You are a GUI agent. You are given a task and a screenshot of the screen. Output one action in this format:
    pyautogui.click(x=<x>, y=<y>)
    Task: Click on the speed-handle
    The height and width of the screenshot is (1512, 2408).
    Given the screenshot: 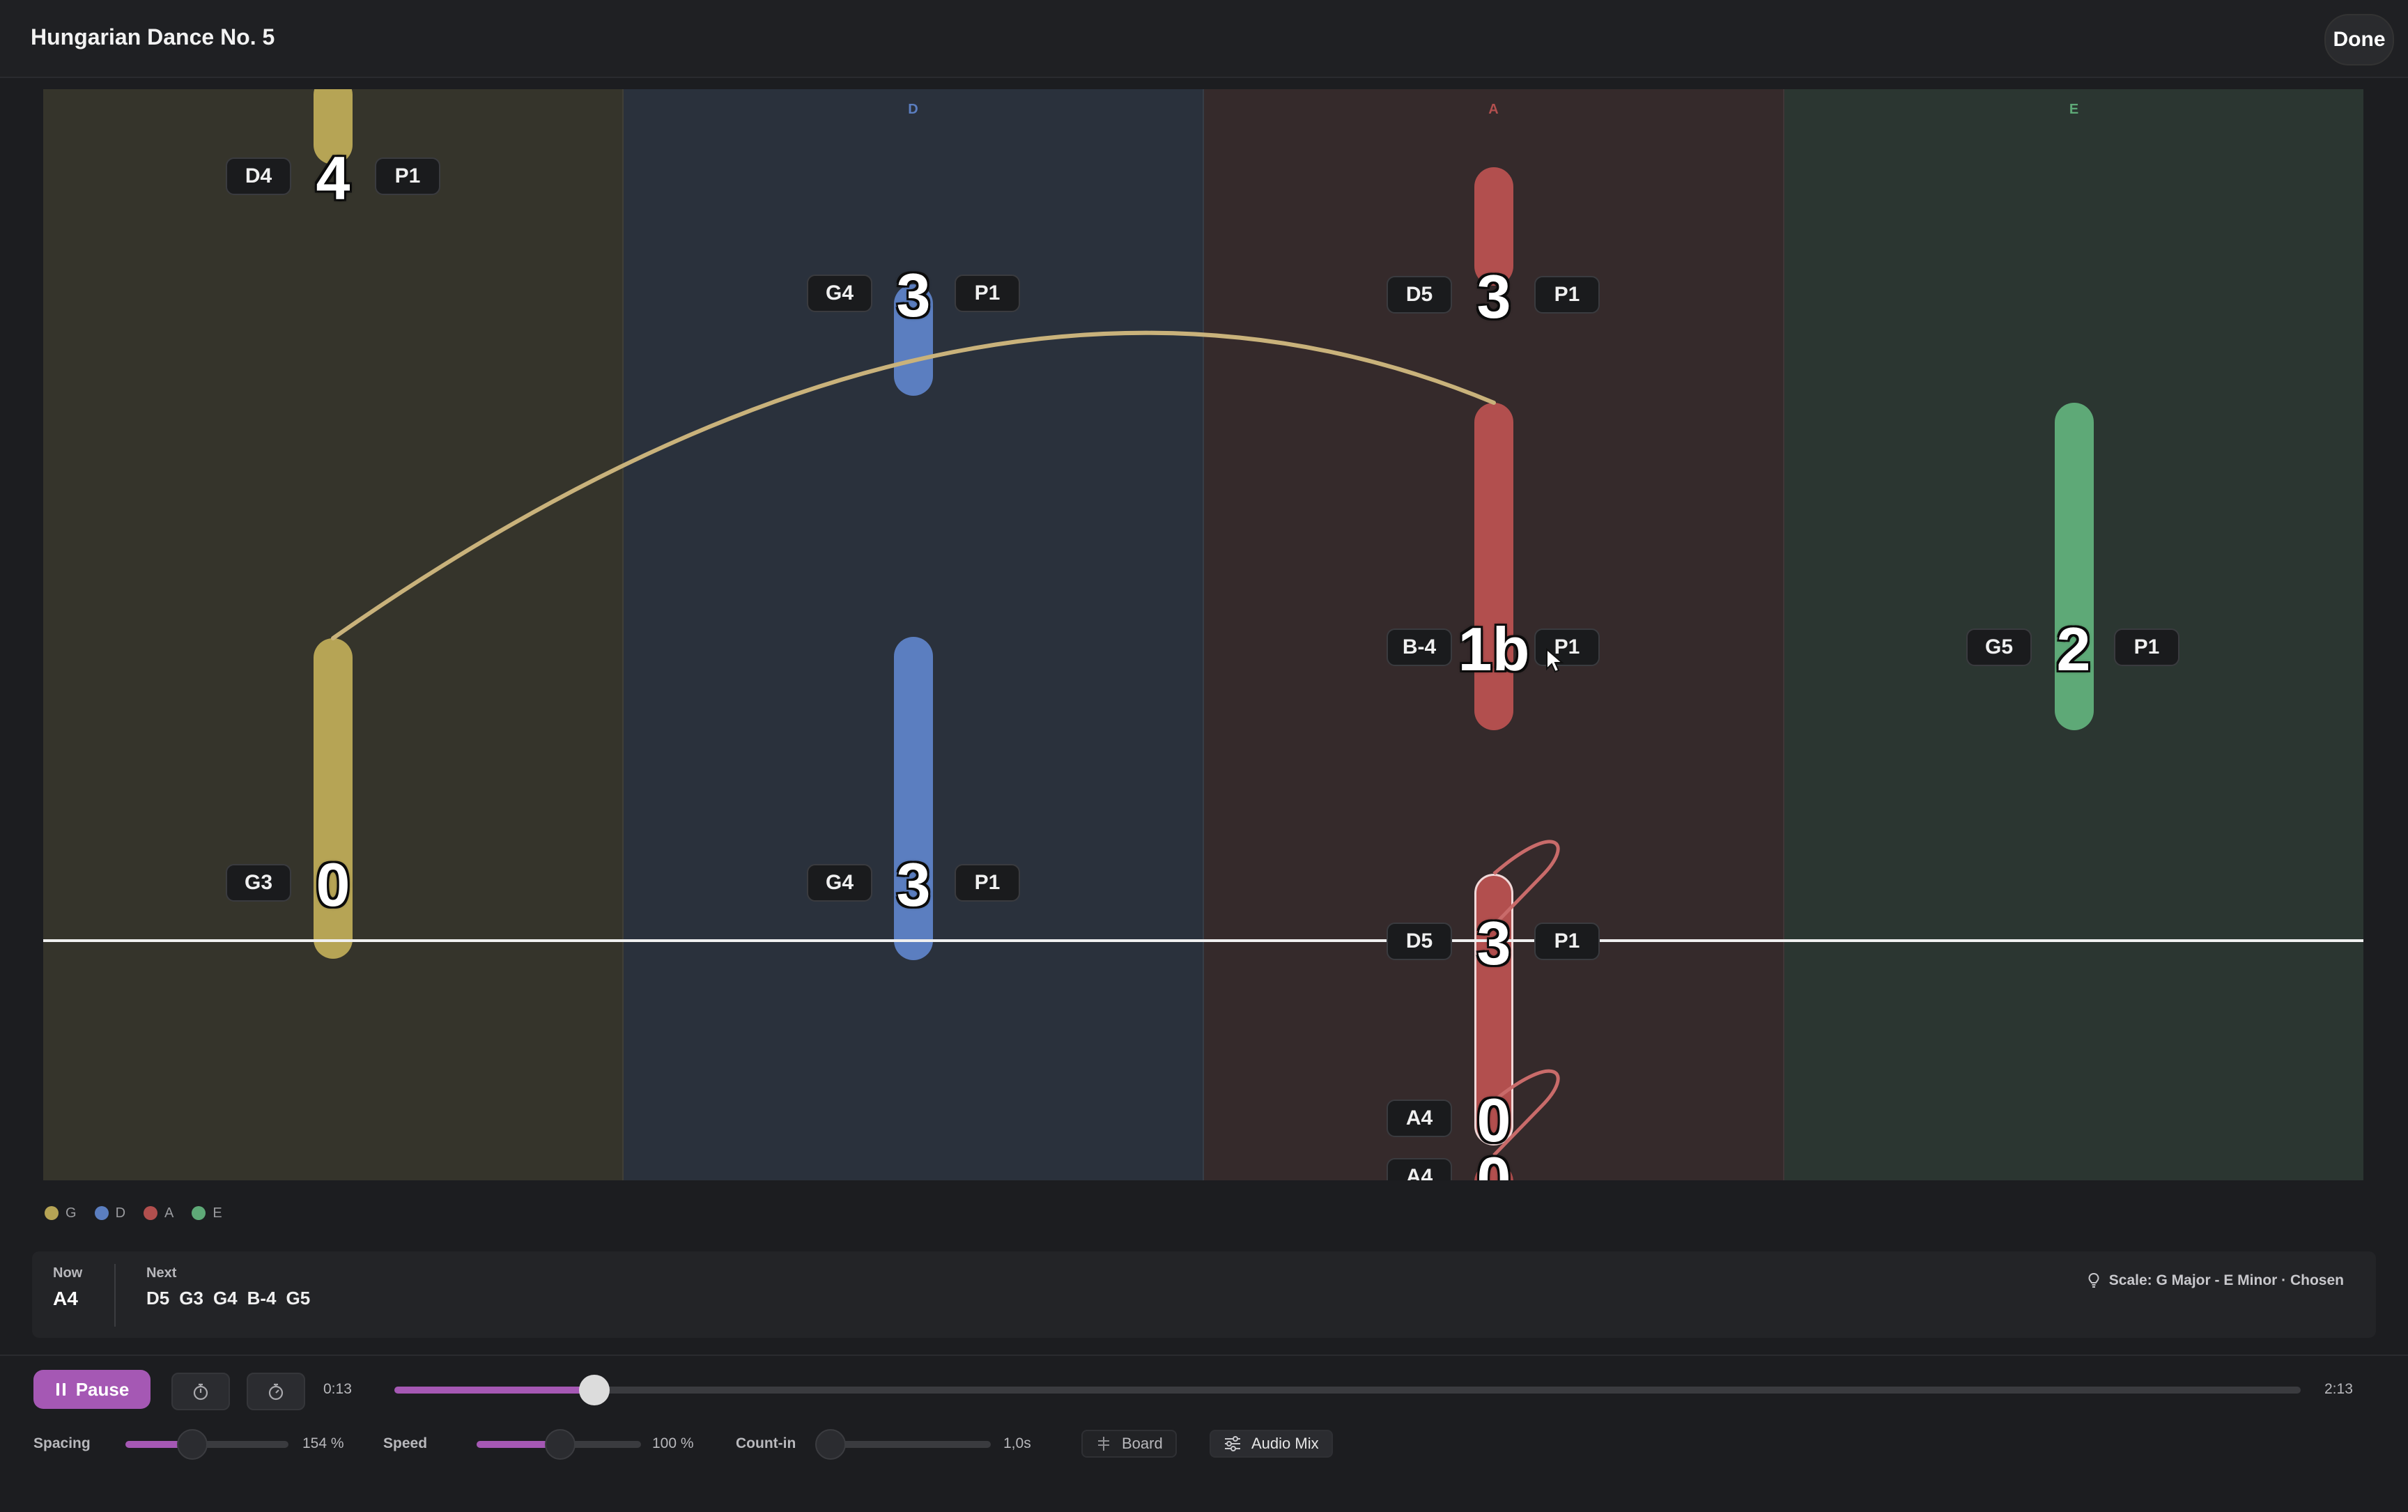 What is the action you would take?
    pyautogui.click(x=560, y=1444)
    